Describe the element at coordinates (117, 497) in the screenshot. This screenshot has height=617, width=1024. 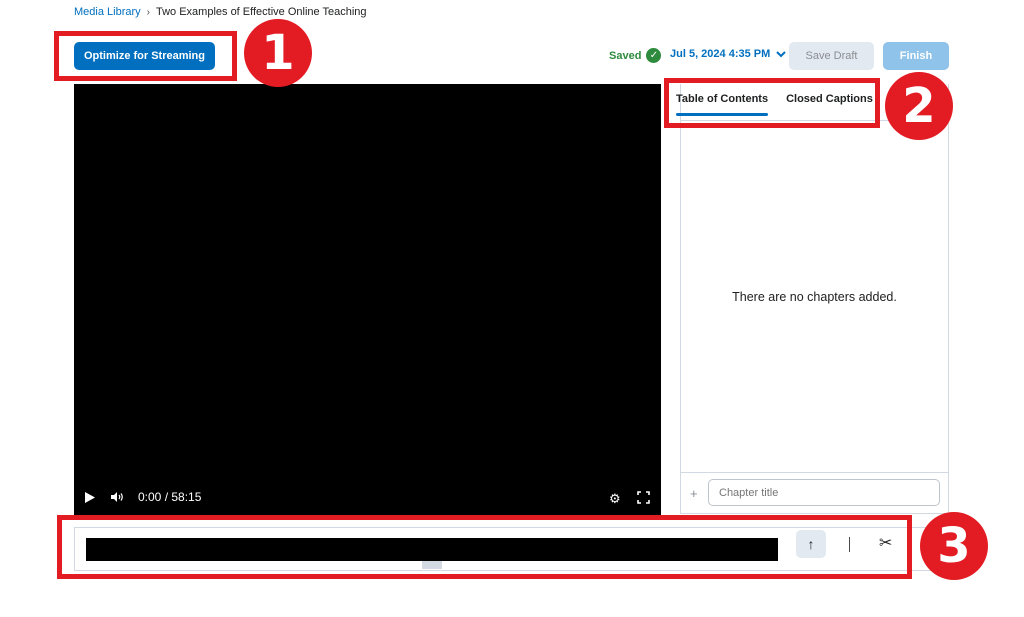
I see `volume-icon` at that location.